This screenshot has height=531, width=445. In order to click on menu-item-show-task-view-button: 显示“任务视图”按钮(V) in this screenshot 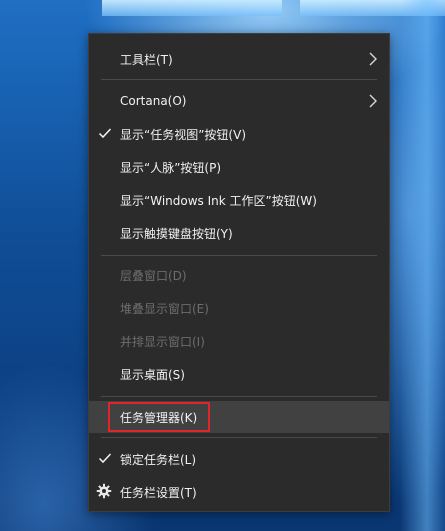, I will do `click(239, 134)`.